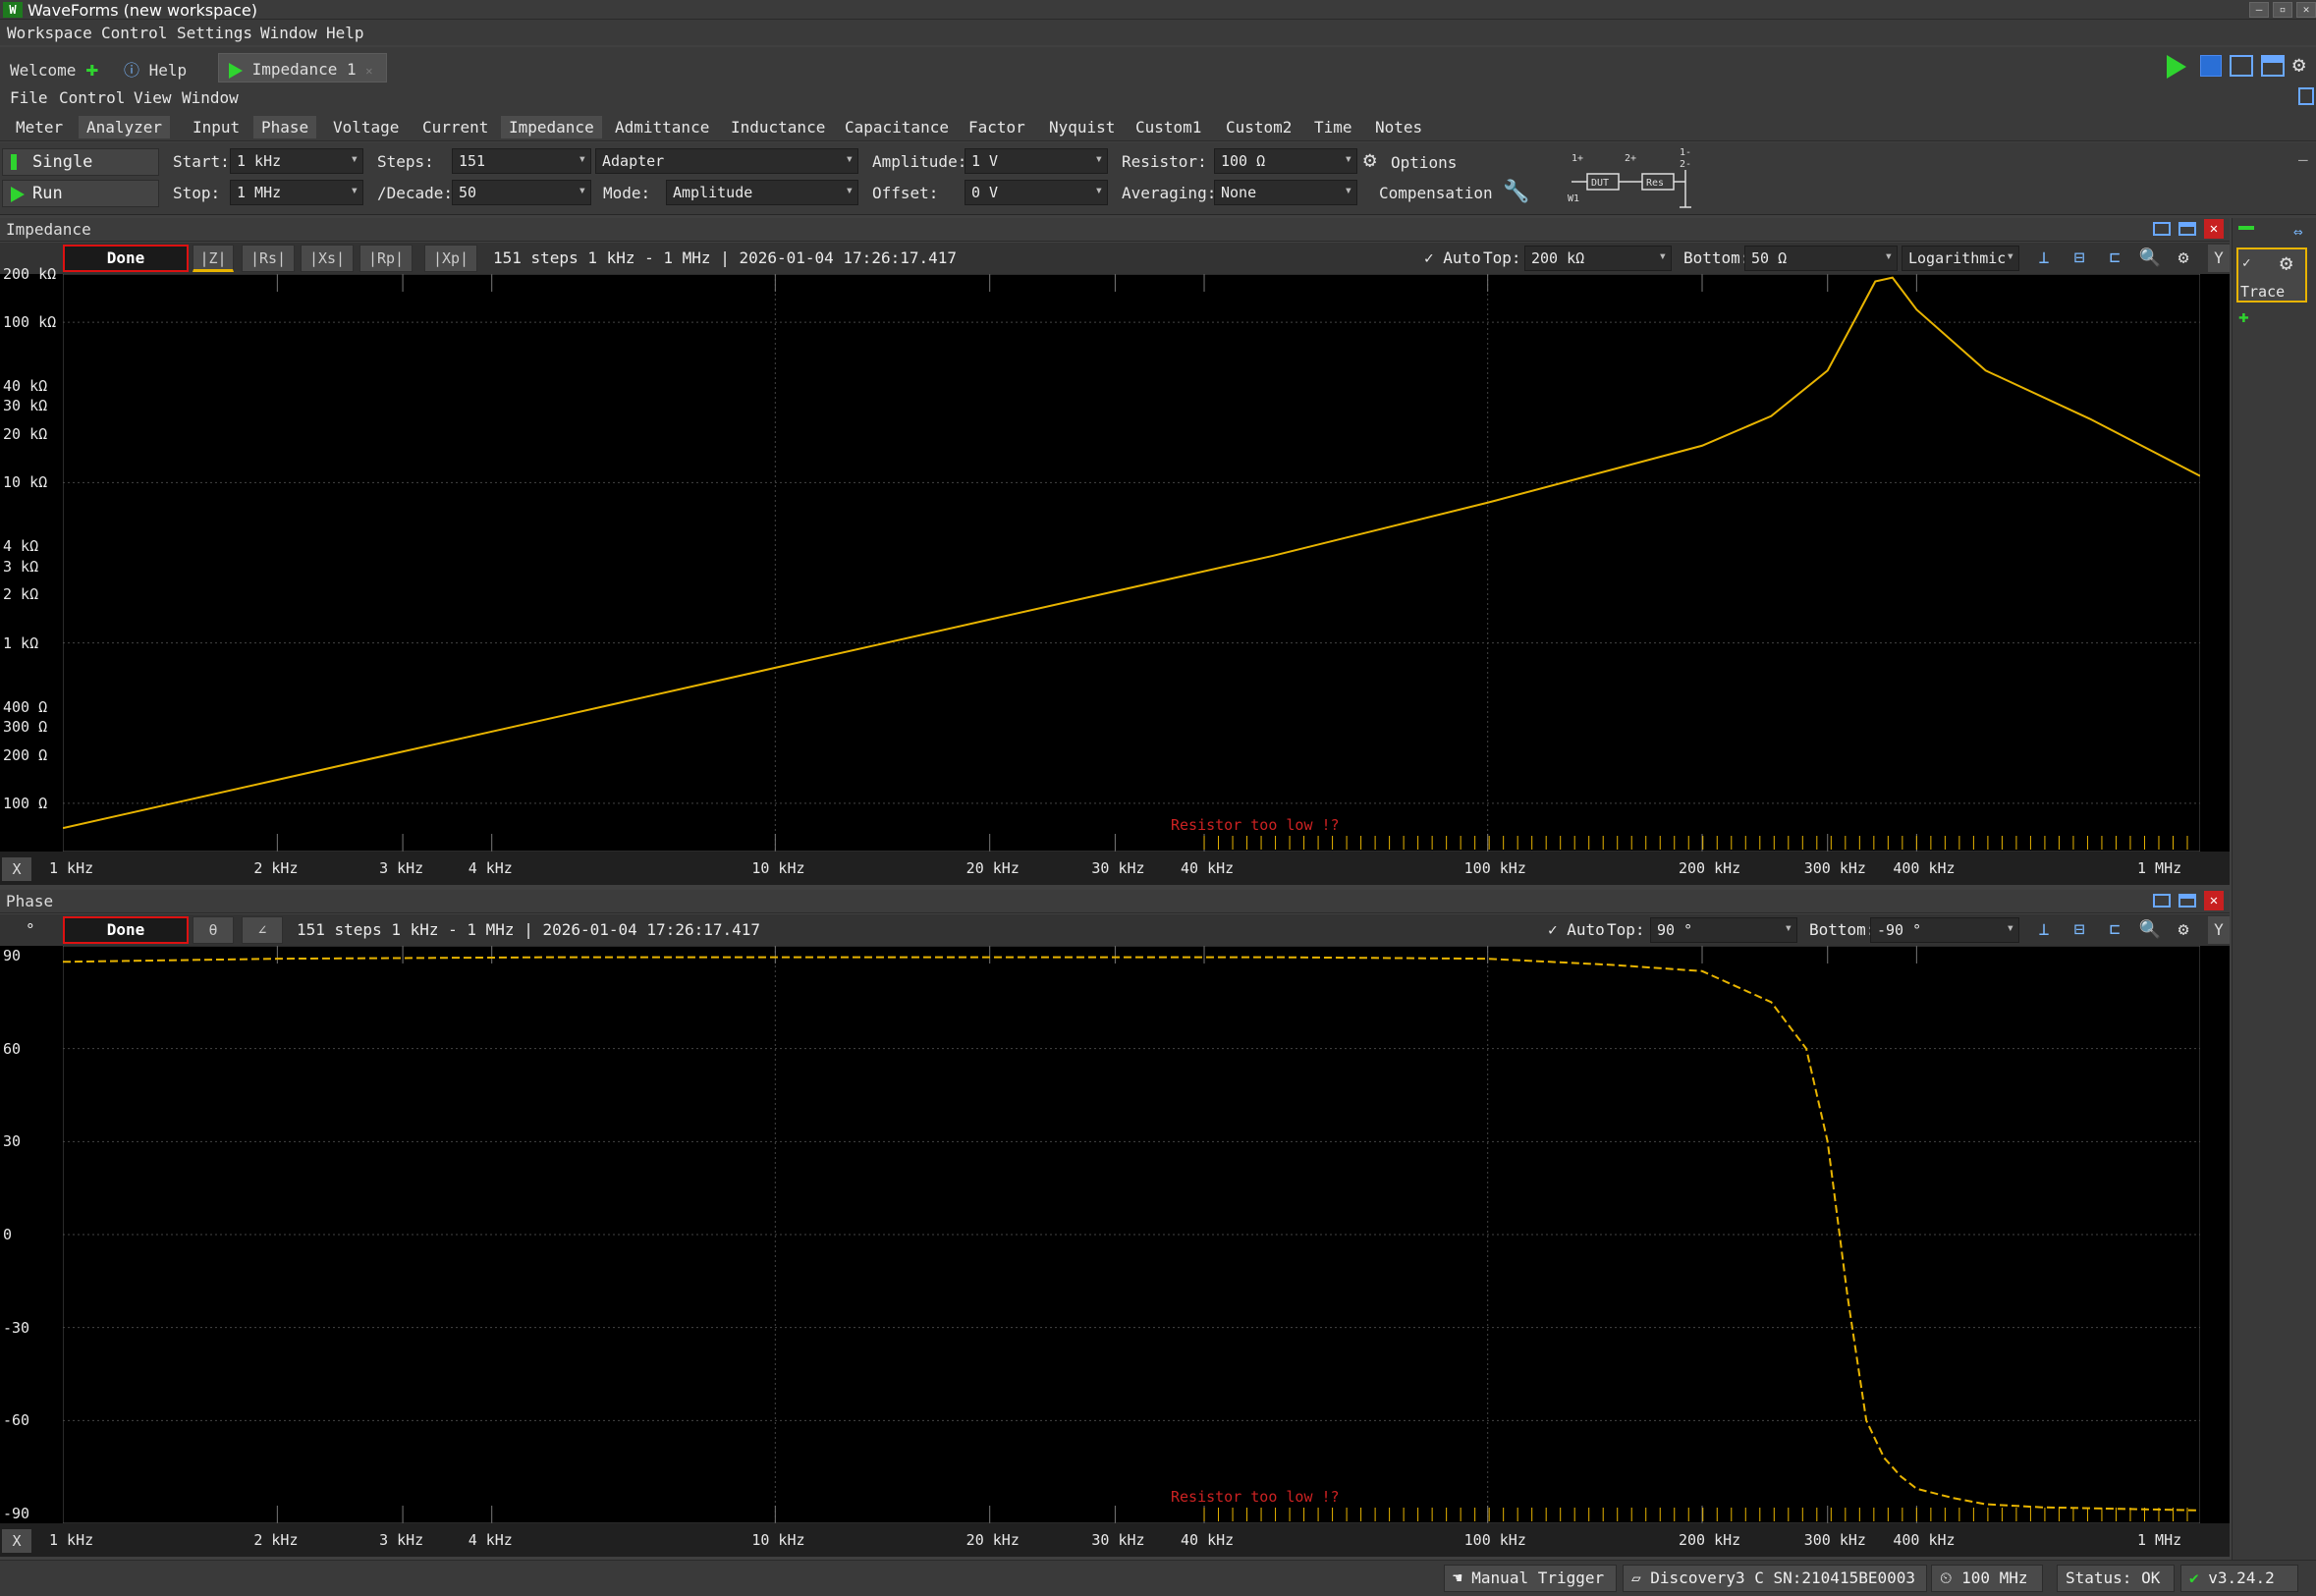 The height and width of the screenshot is (1596, 2316). Describe the element at coordinates (366, 127) in the screenshot. I see `view-tab-voltage: Voltage` at that location.